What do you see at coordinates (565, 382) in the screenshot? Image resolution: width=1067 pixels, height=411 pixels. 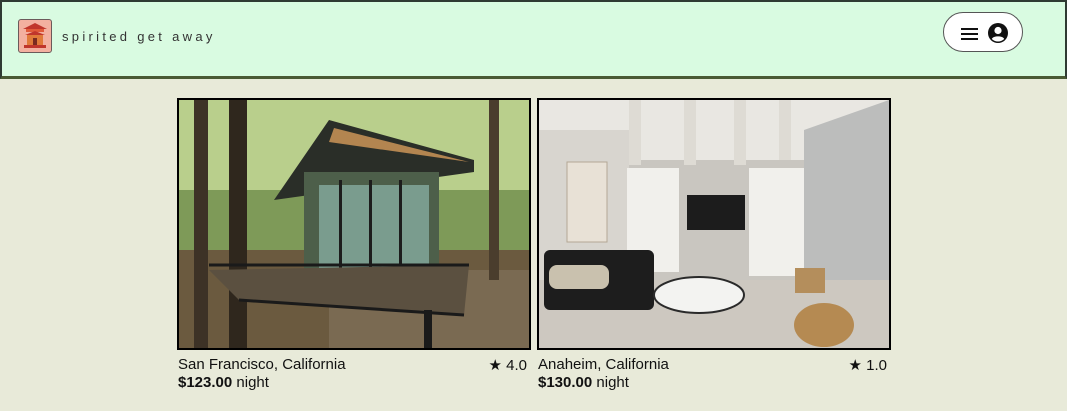 I see `price-amount: $130.00` at bounding box center [565, 382].